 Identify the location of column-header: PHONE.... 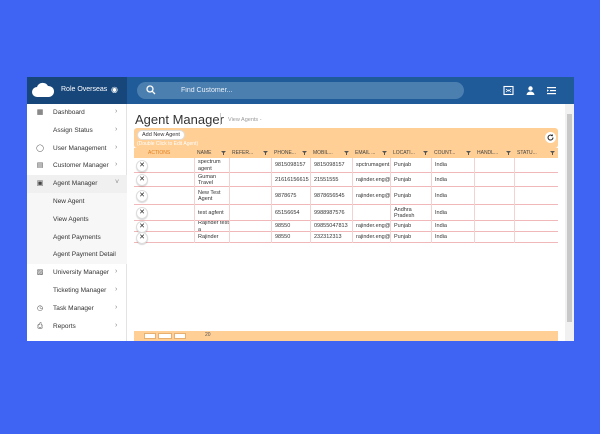
(290, 153).